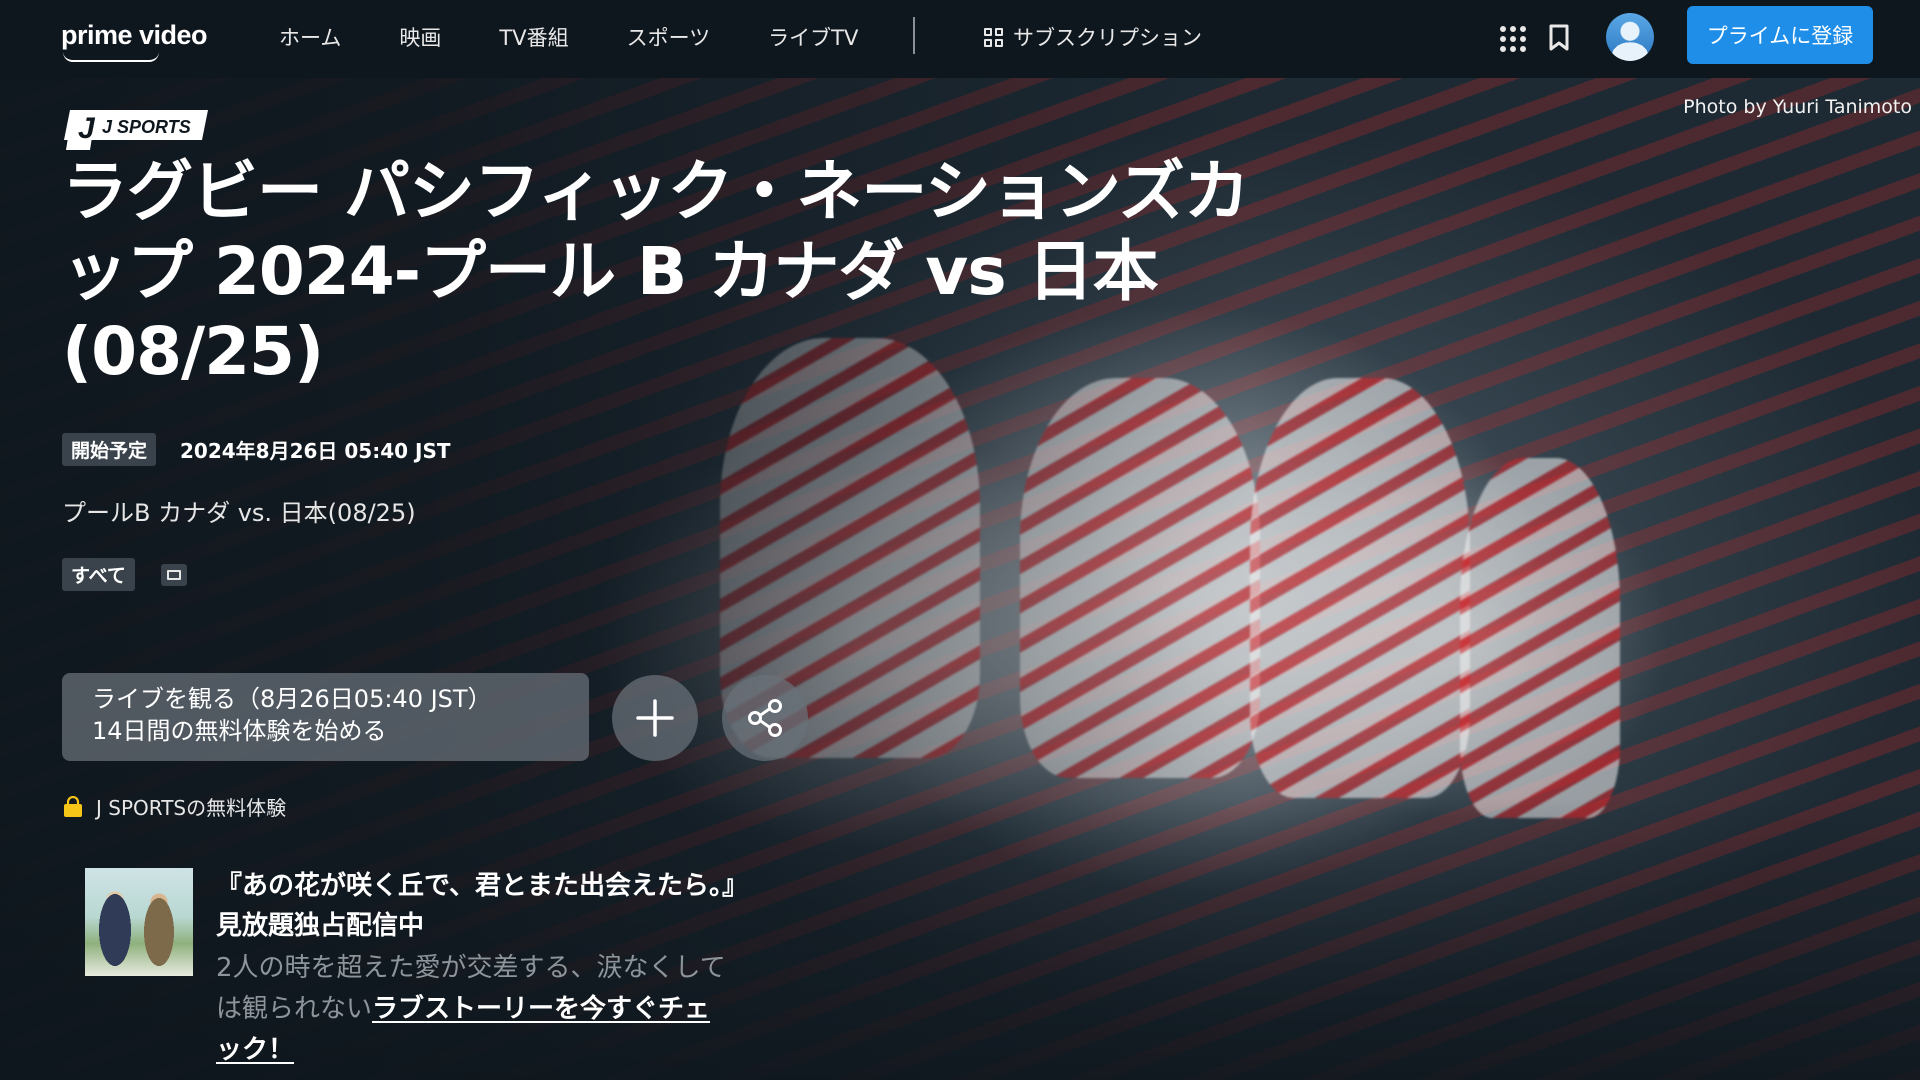  Describe the element at coordinates (315, 451) in the screenshot. I see `start-date: 2024年8月26日 05:40 JST` at that location.